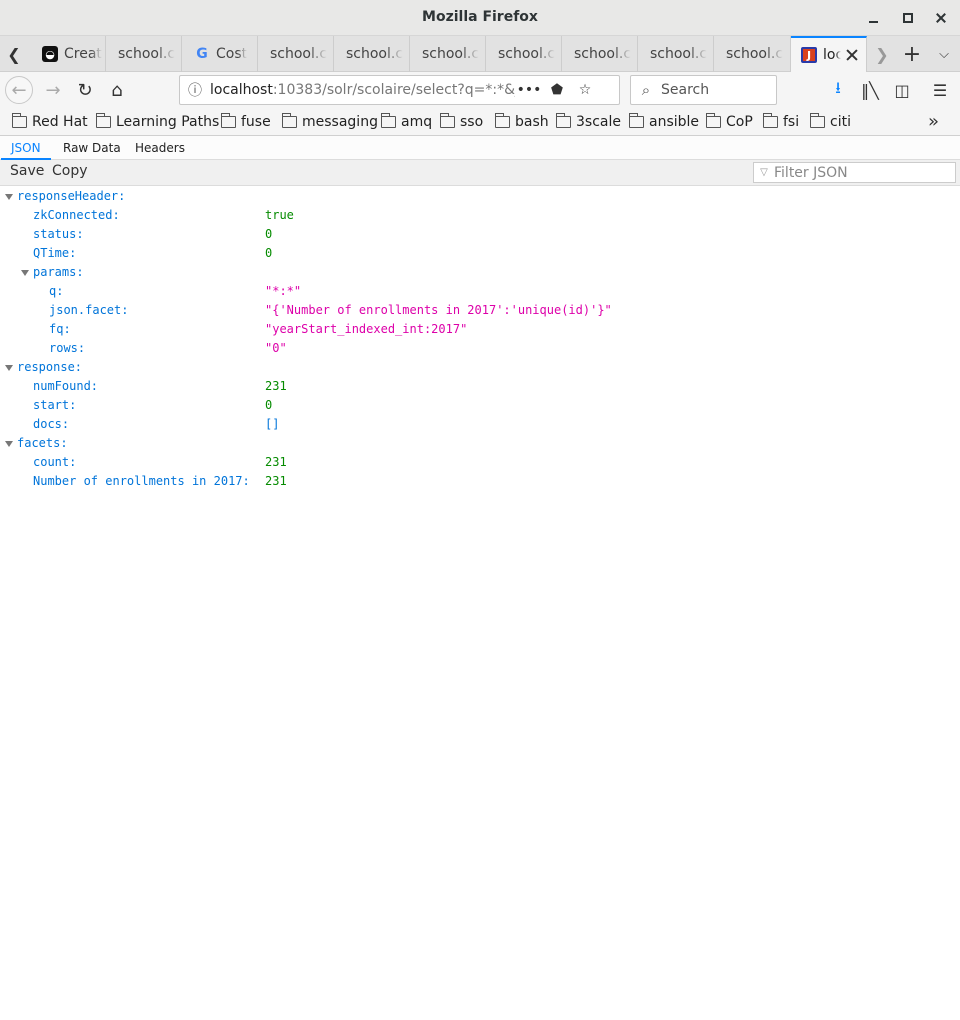  I want to click on sidebar-icon: ◫, so click(902, 90).